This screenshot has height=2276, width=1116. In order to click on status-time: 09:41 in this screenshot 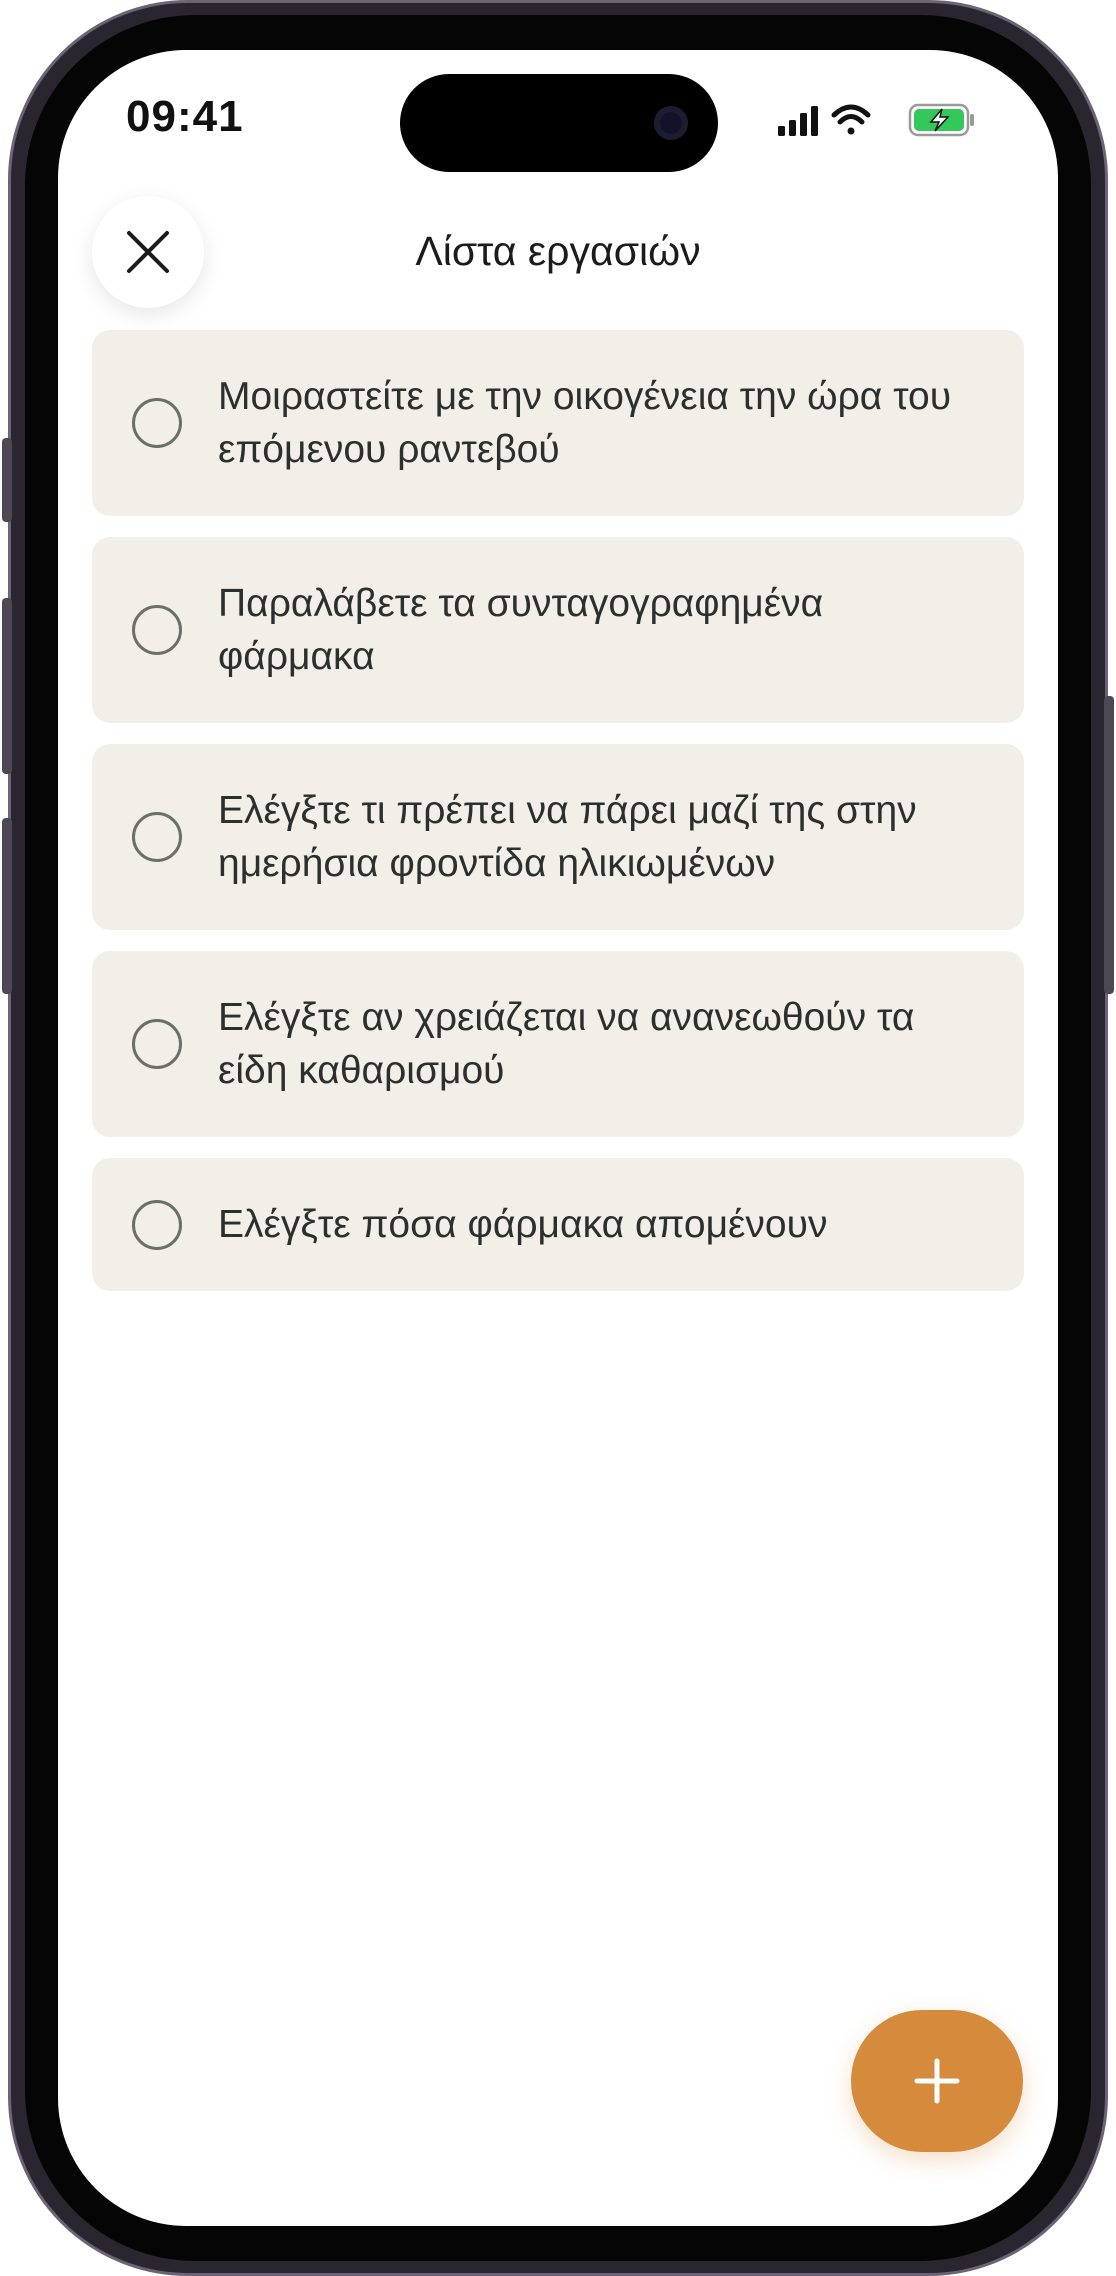, I will do `click(185, 116)`.